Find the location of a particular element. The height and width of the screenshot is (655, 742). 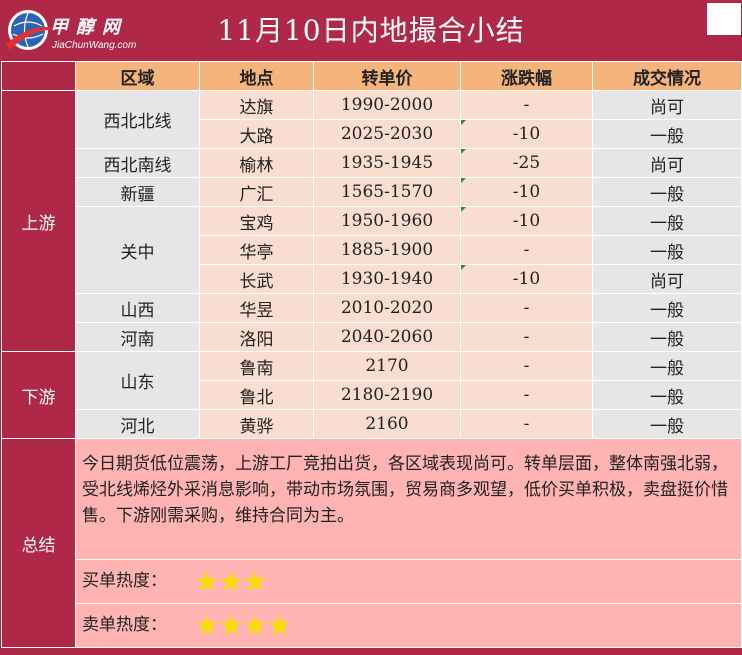

table-row: 关中 宝鸡 1950-1960 -10 一般 is located at coordinates (372, 250).